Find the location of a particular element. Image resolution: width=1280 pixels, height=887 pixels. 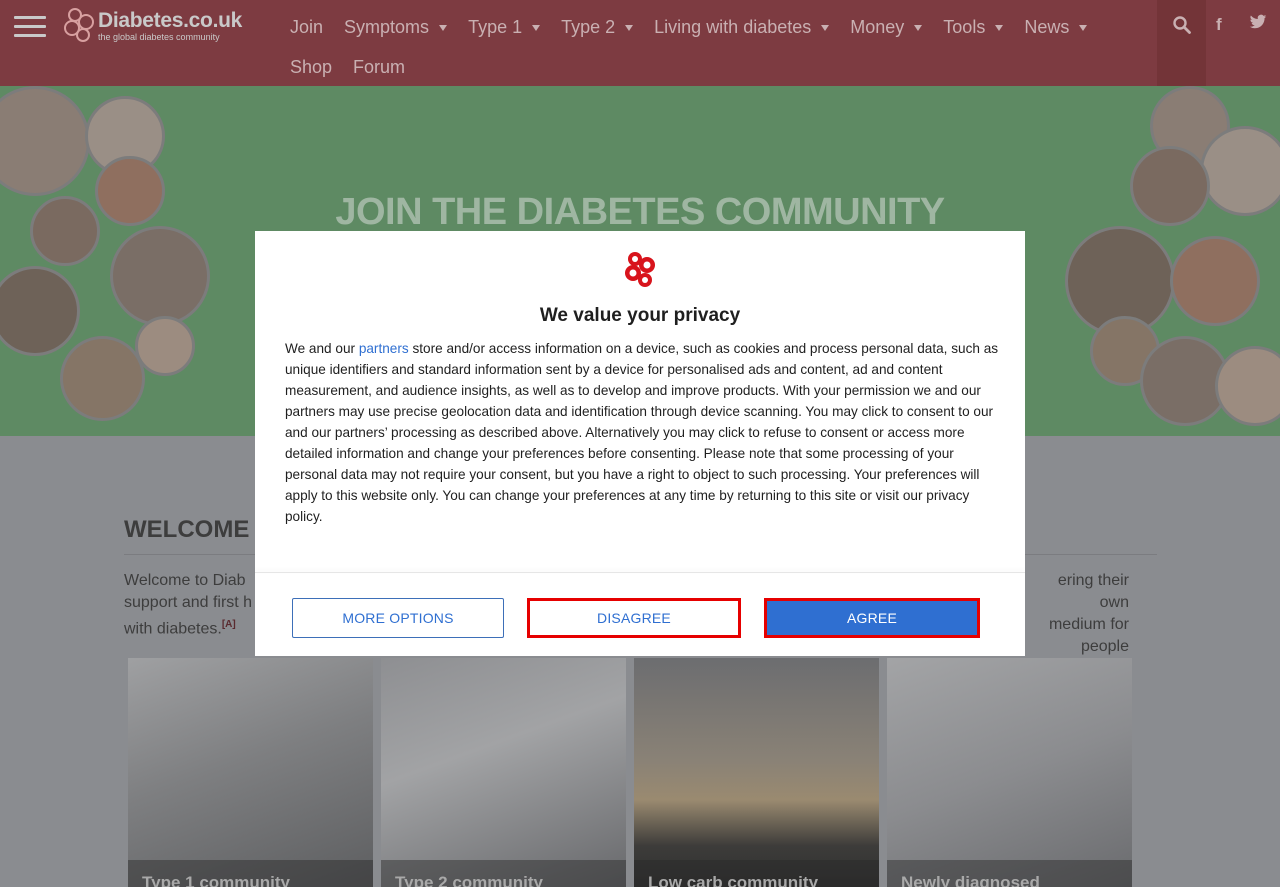

nav-join: Join is located at coordinates (306, 27).